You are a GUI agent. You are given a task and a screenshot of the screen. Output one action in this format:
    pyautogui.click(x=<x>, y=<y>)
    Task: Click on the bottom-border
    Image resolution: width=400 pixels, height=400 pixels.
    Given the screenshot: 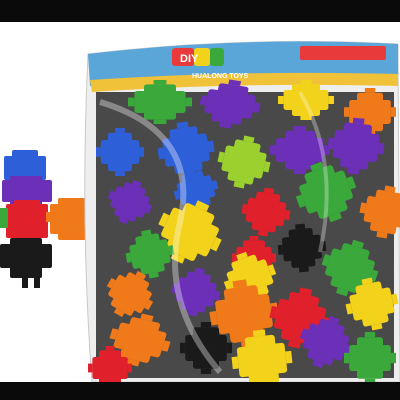 What is the action you would take?
    pyautogui.click(x=200, y=391)
    